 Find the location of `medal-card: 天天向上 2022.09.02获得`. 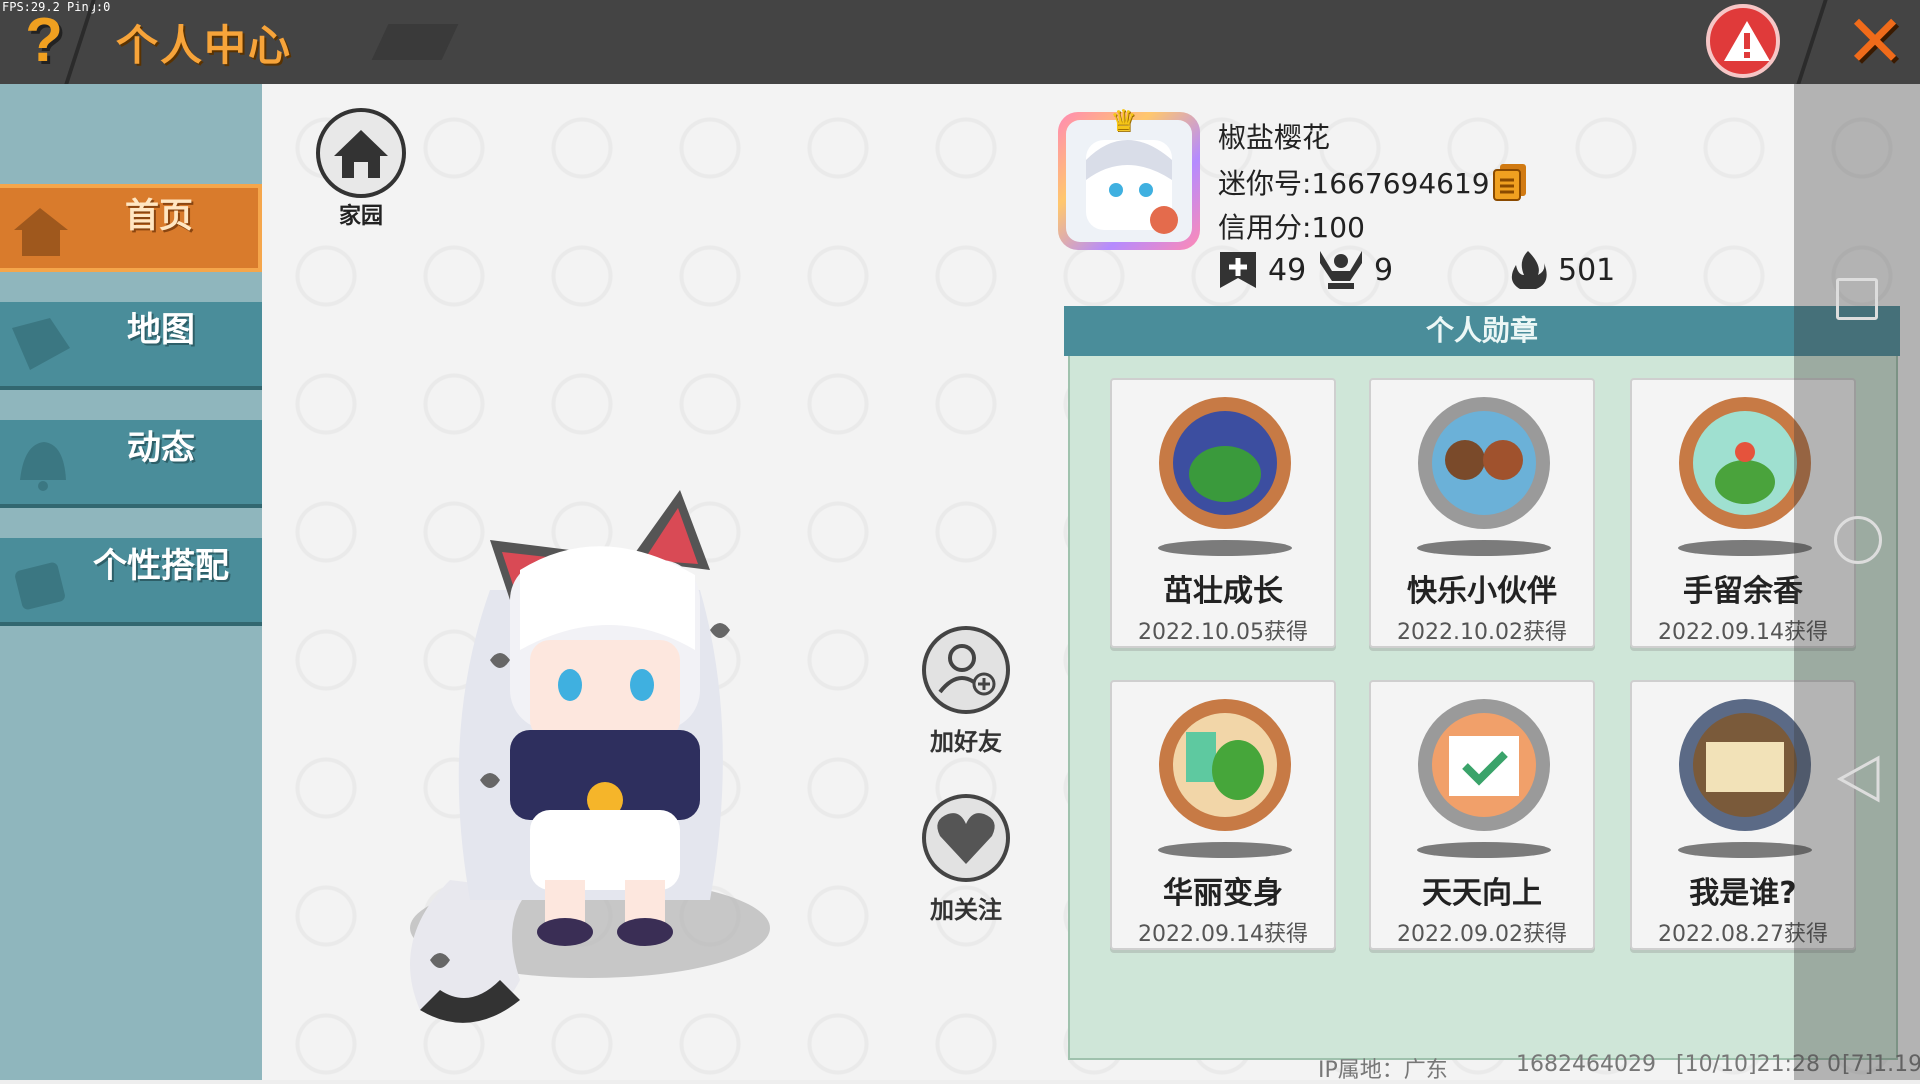

medal-card: 天天向上 2022.09.02获得 is located at coordinates (1482, 815).